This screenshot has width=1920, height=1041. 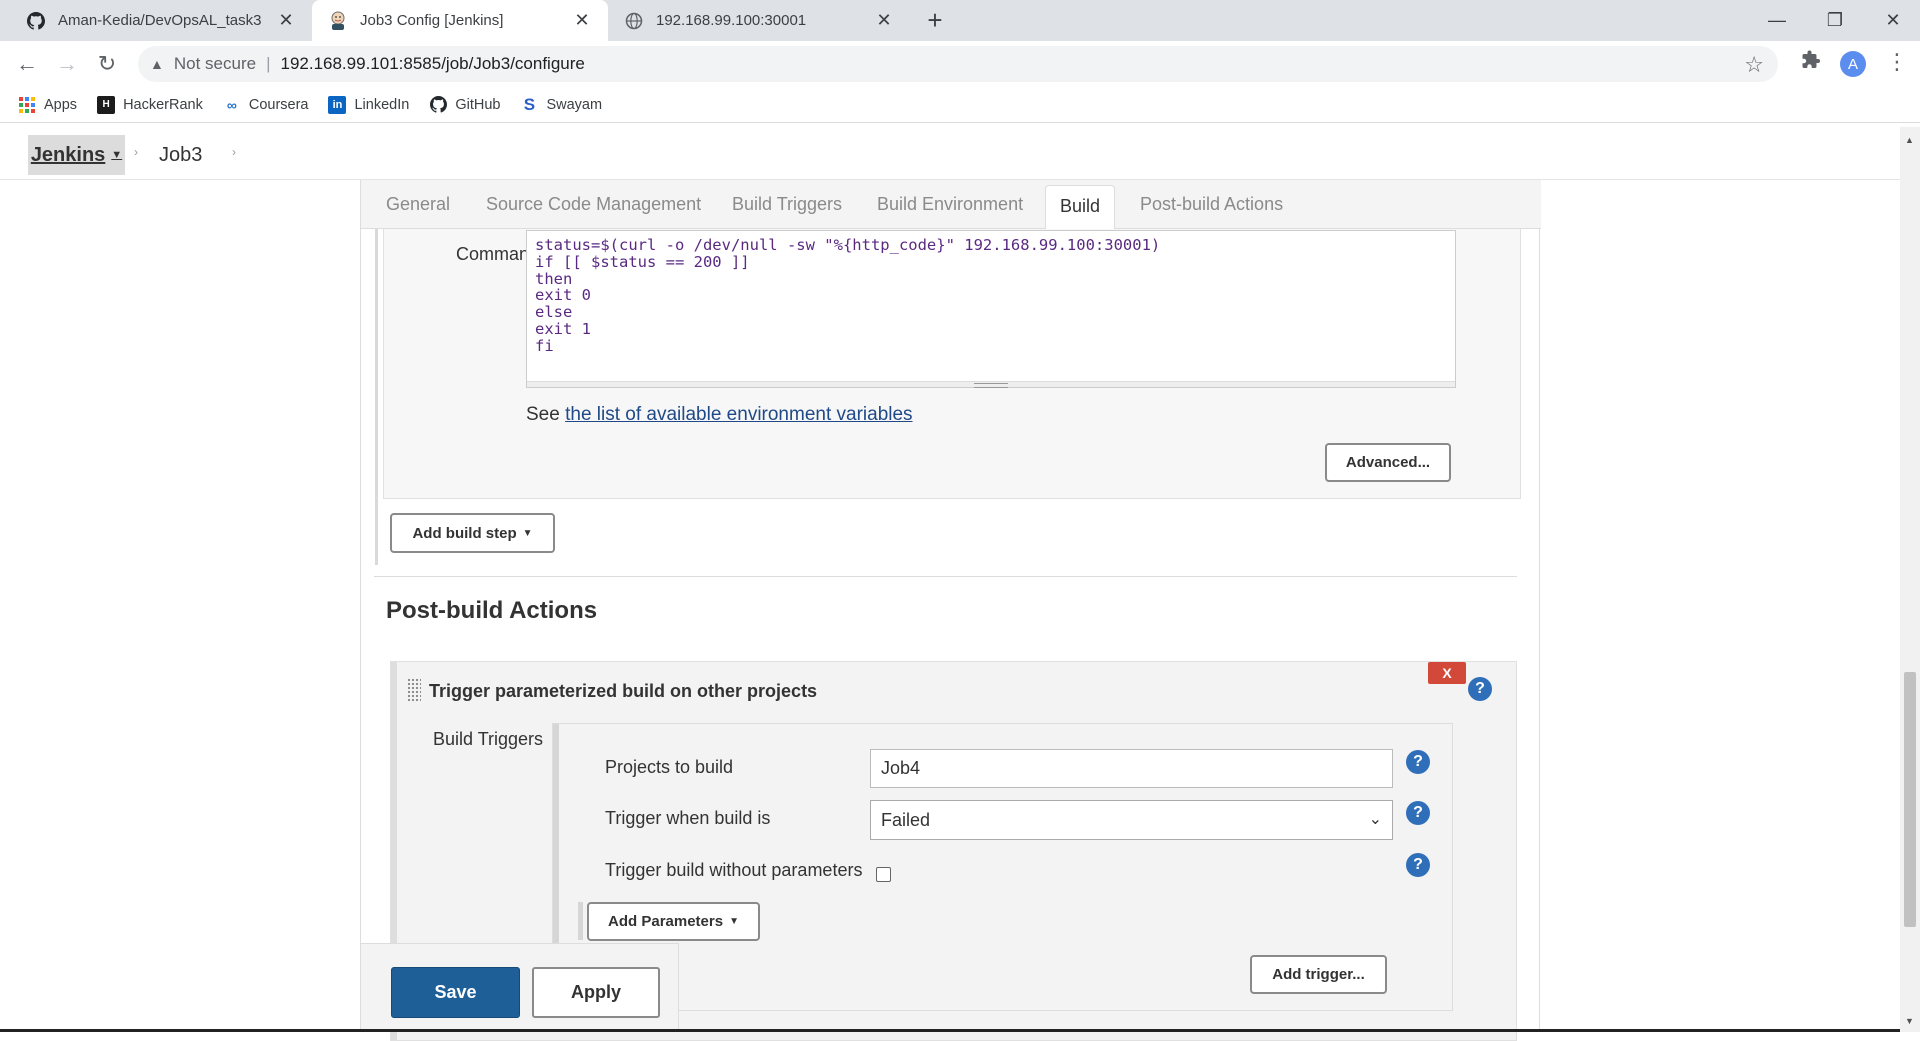 What do you see at coordinates (935, 20) in the screenshot?
I see `new-tab-button: +` at bounding box center [935, 20].